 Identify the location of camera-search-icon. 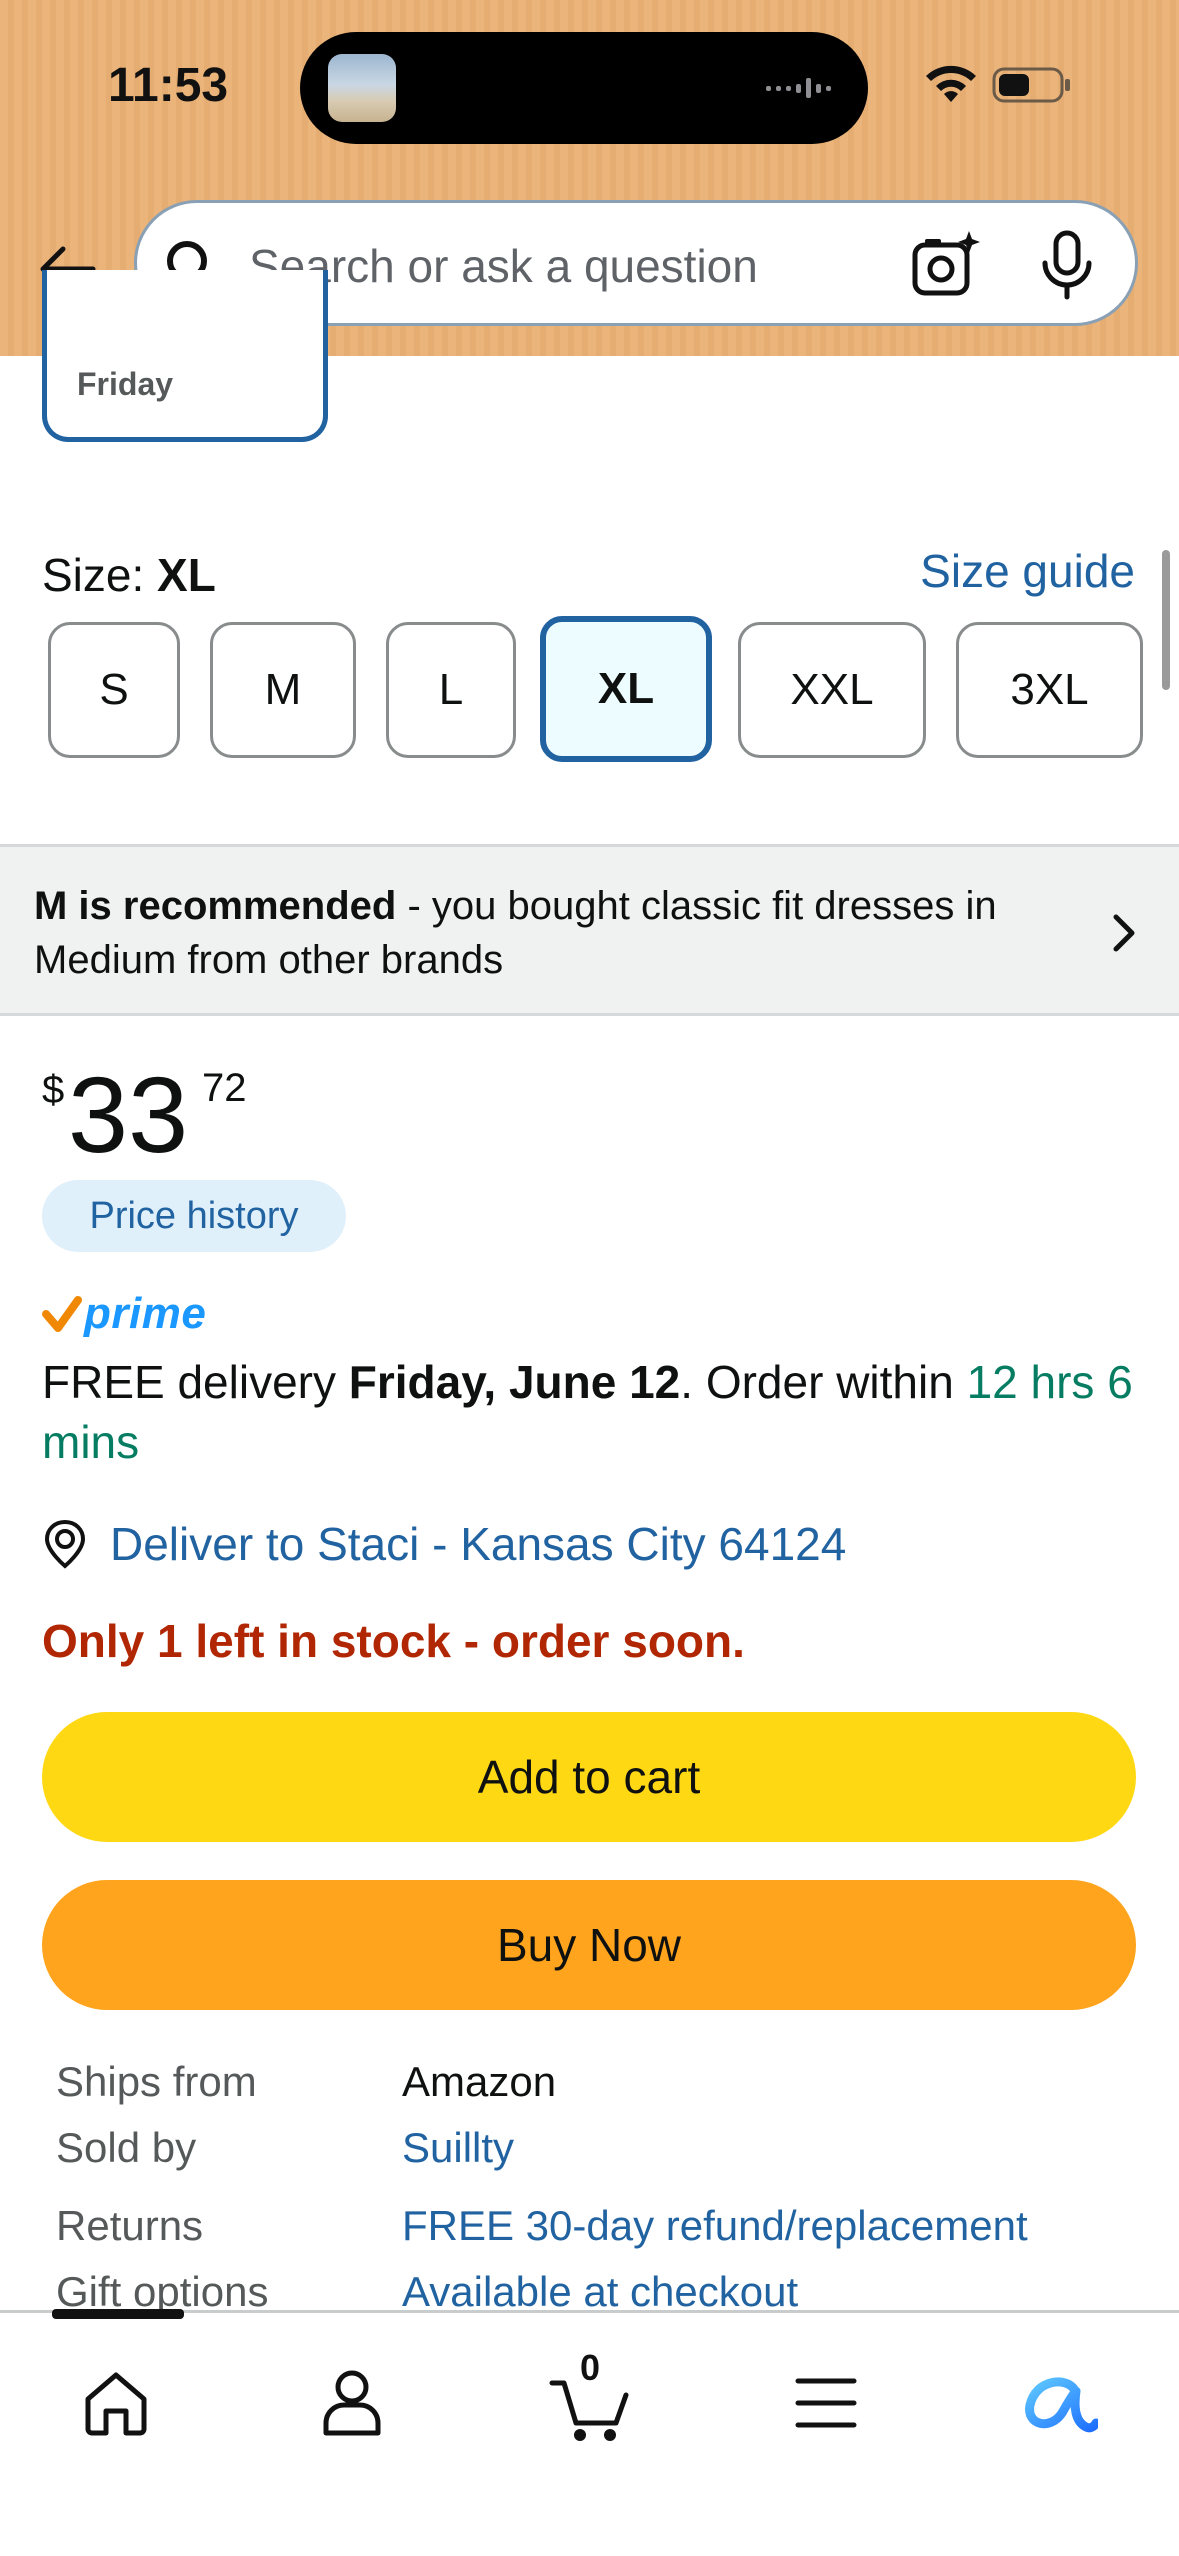
(945, 265).